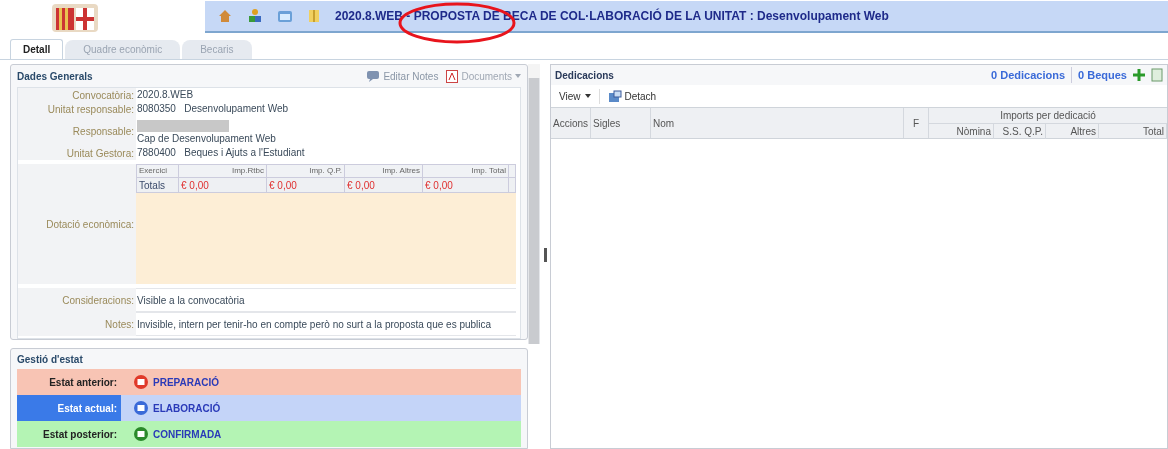  What do you see at coordinates (221, 153) in the screenshot?
I see `field-value: 7880400 Beques i Ajuts a l'Estudiant` at bounding box center [221, 153].